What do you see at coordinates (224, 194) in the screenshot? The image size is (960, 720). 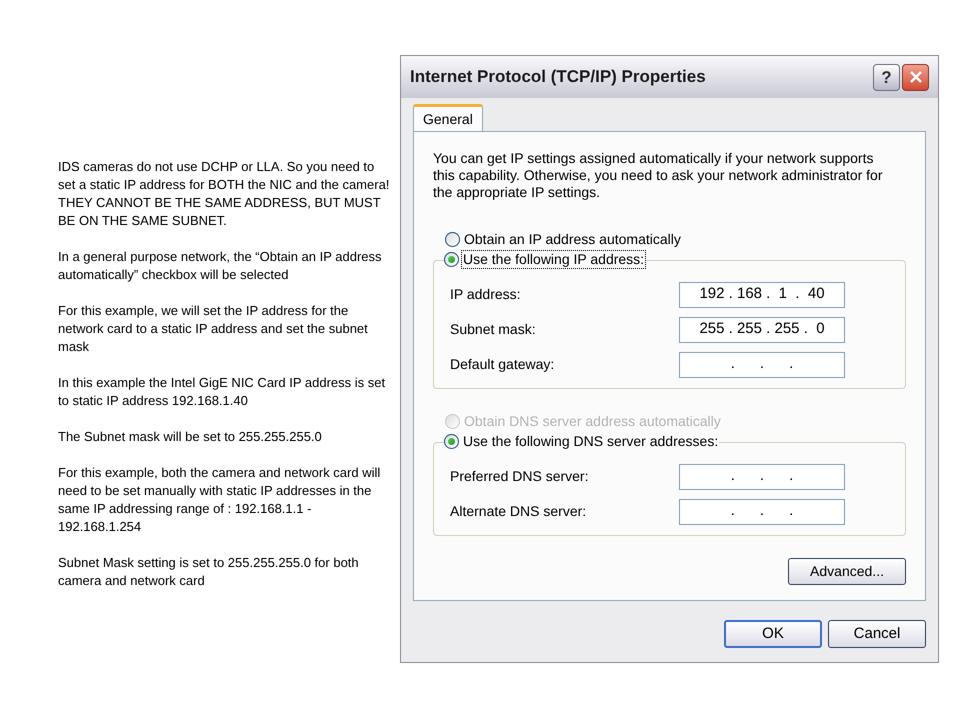 I see `note-paragraph: IDS cameras do not use DCHP or LLA. So you need to set a static IP address for BOTH the NIC and the camera! THEY CANNOT BE THE SAME ADDRESS, BUT MUST BE ON THE SAME SUBNET.` at bounding box center [224, 194].